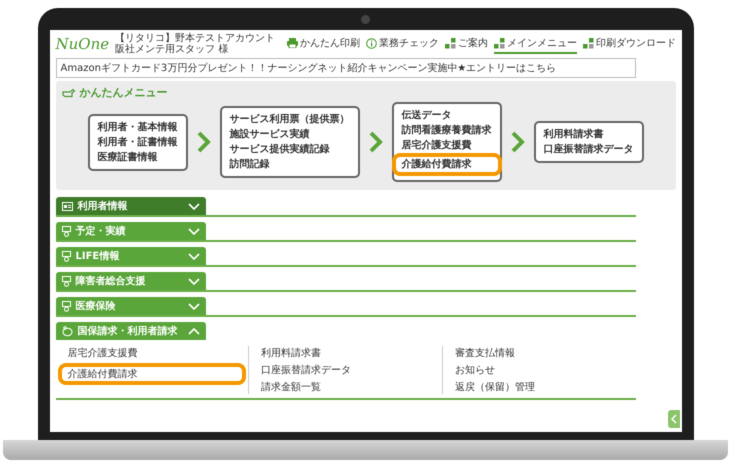 The width and height of the screenshot is (731, 461). What do you see at coordinates (194, 331) in the screenshot?
I see `chevron-up-icon` at bounding box center [194, 331].